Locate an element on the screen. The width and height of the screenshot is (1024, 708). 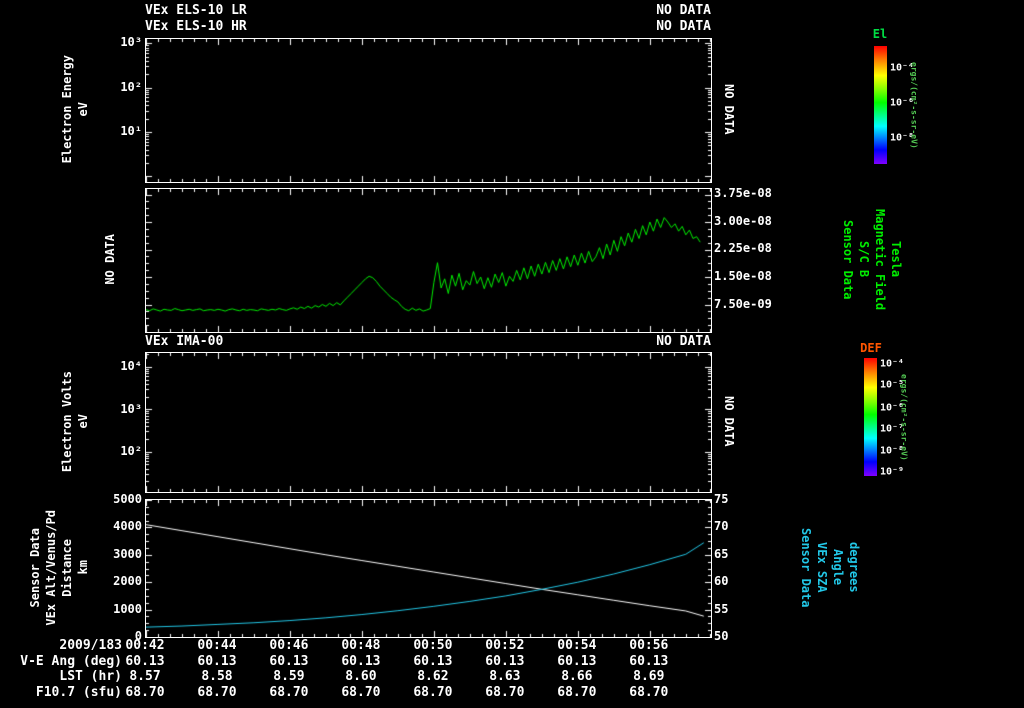
column-value: 8.63 is located at coordinates (505, 676).